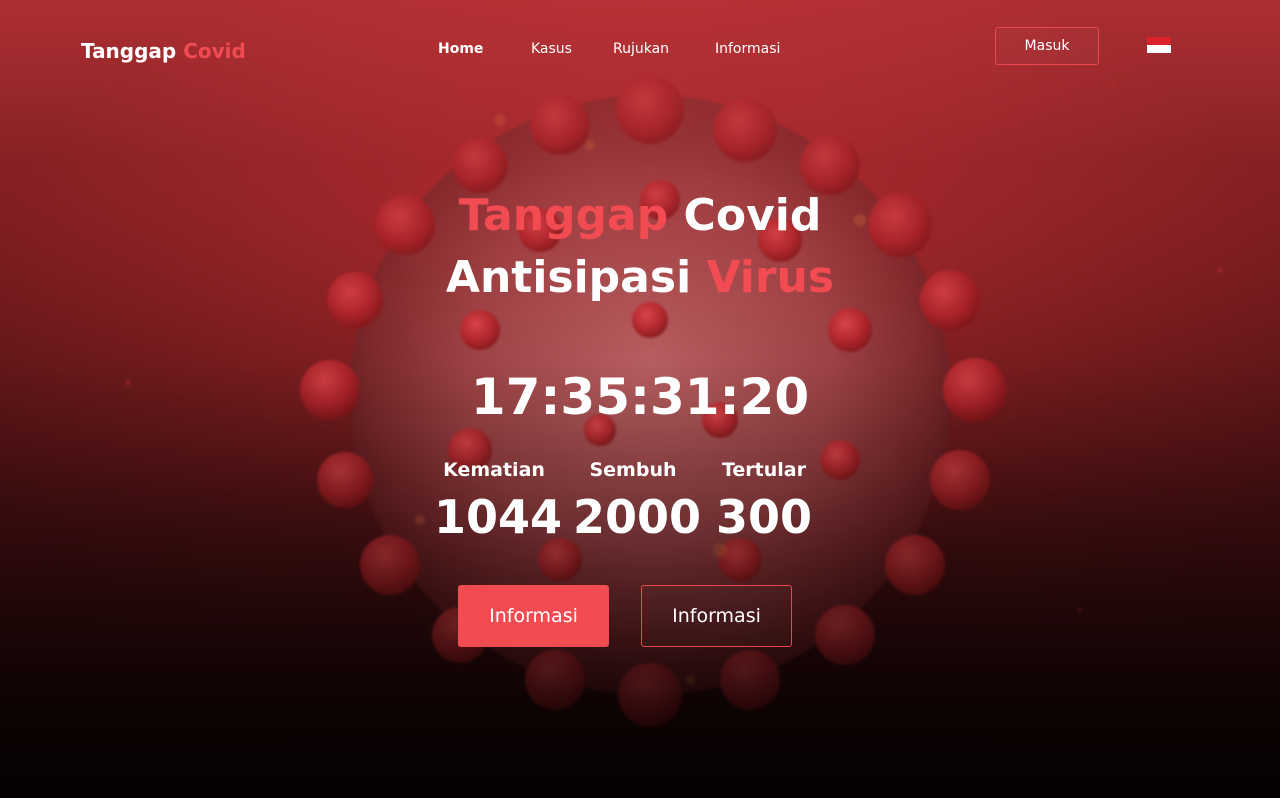 The width and height of the screenshot is (1280, 798). Describe the element at coordinates (716, 616) in the screenshot. I see `info-secondary-button: Informasi` at that location.